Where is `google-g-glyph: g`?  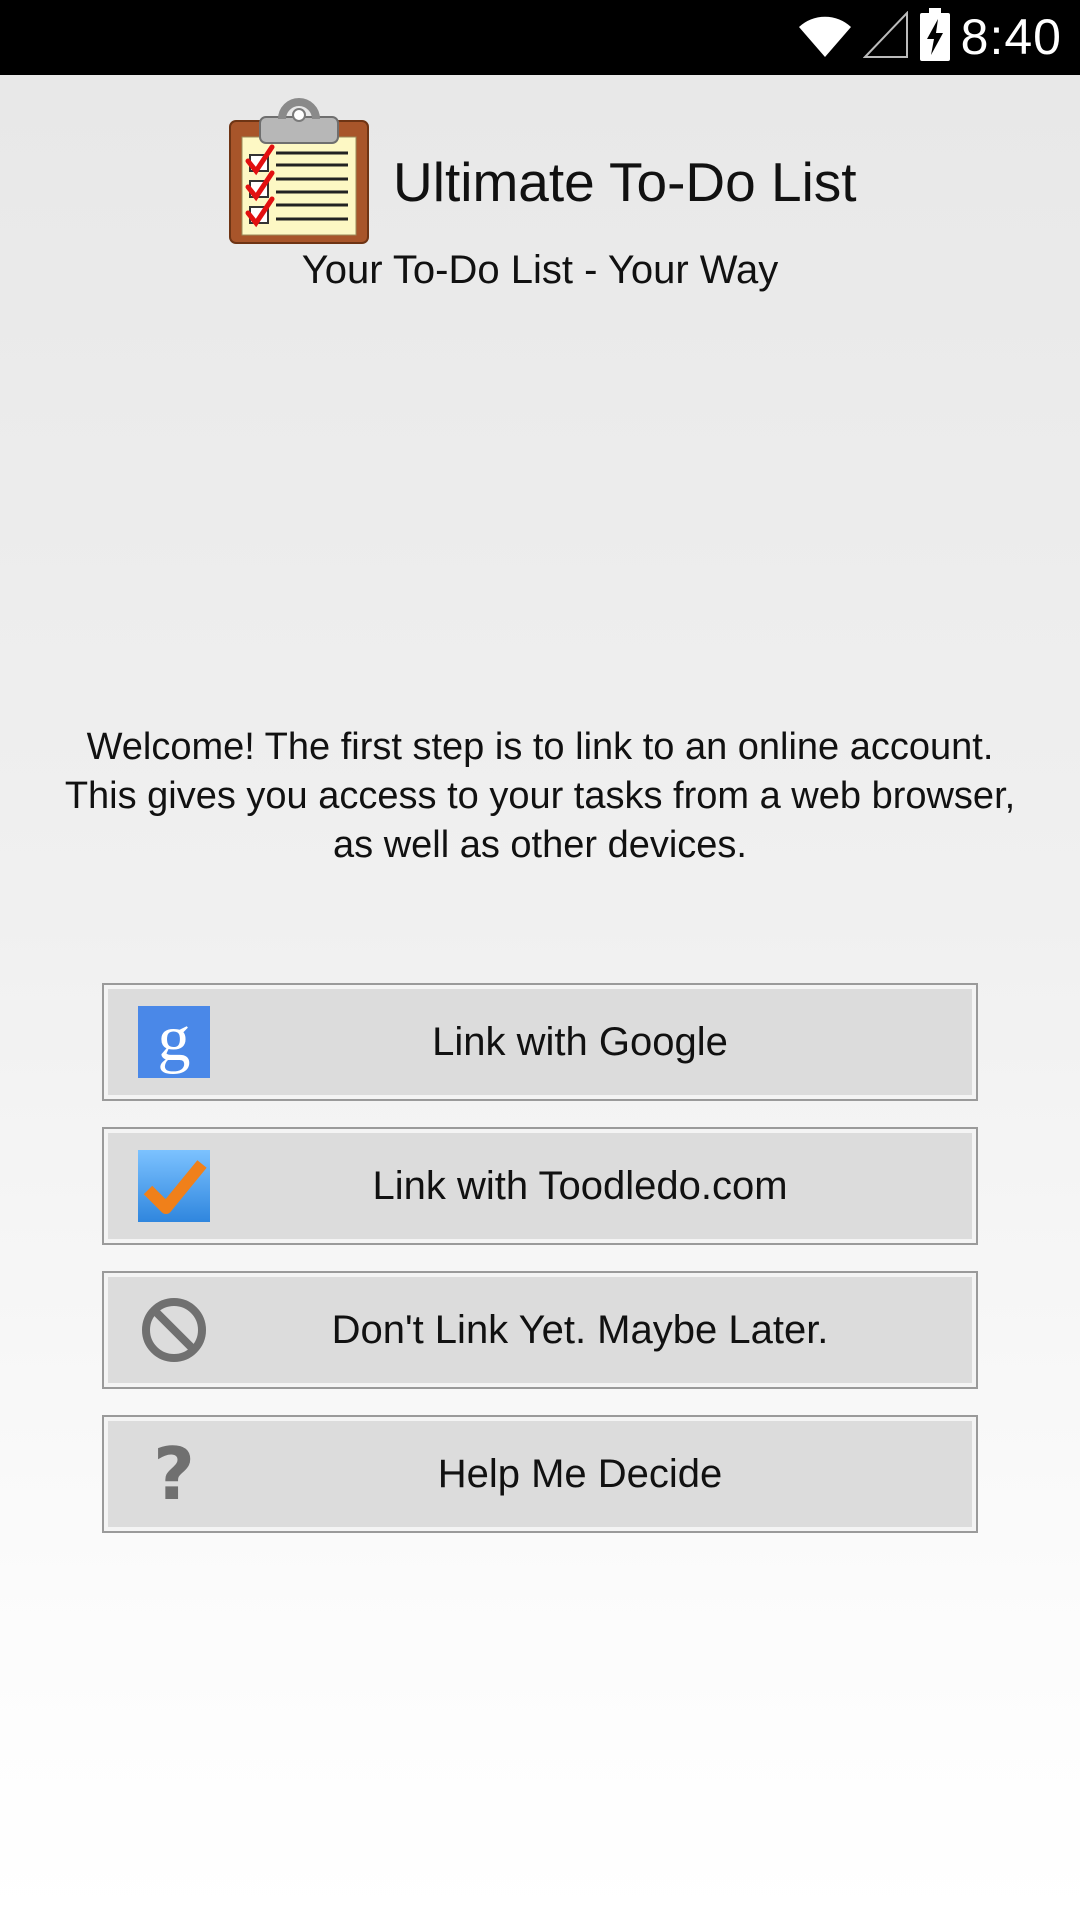 google-g-glyph: g is located at coordinates (174, 1042).